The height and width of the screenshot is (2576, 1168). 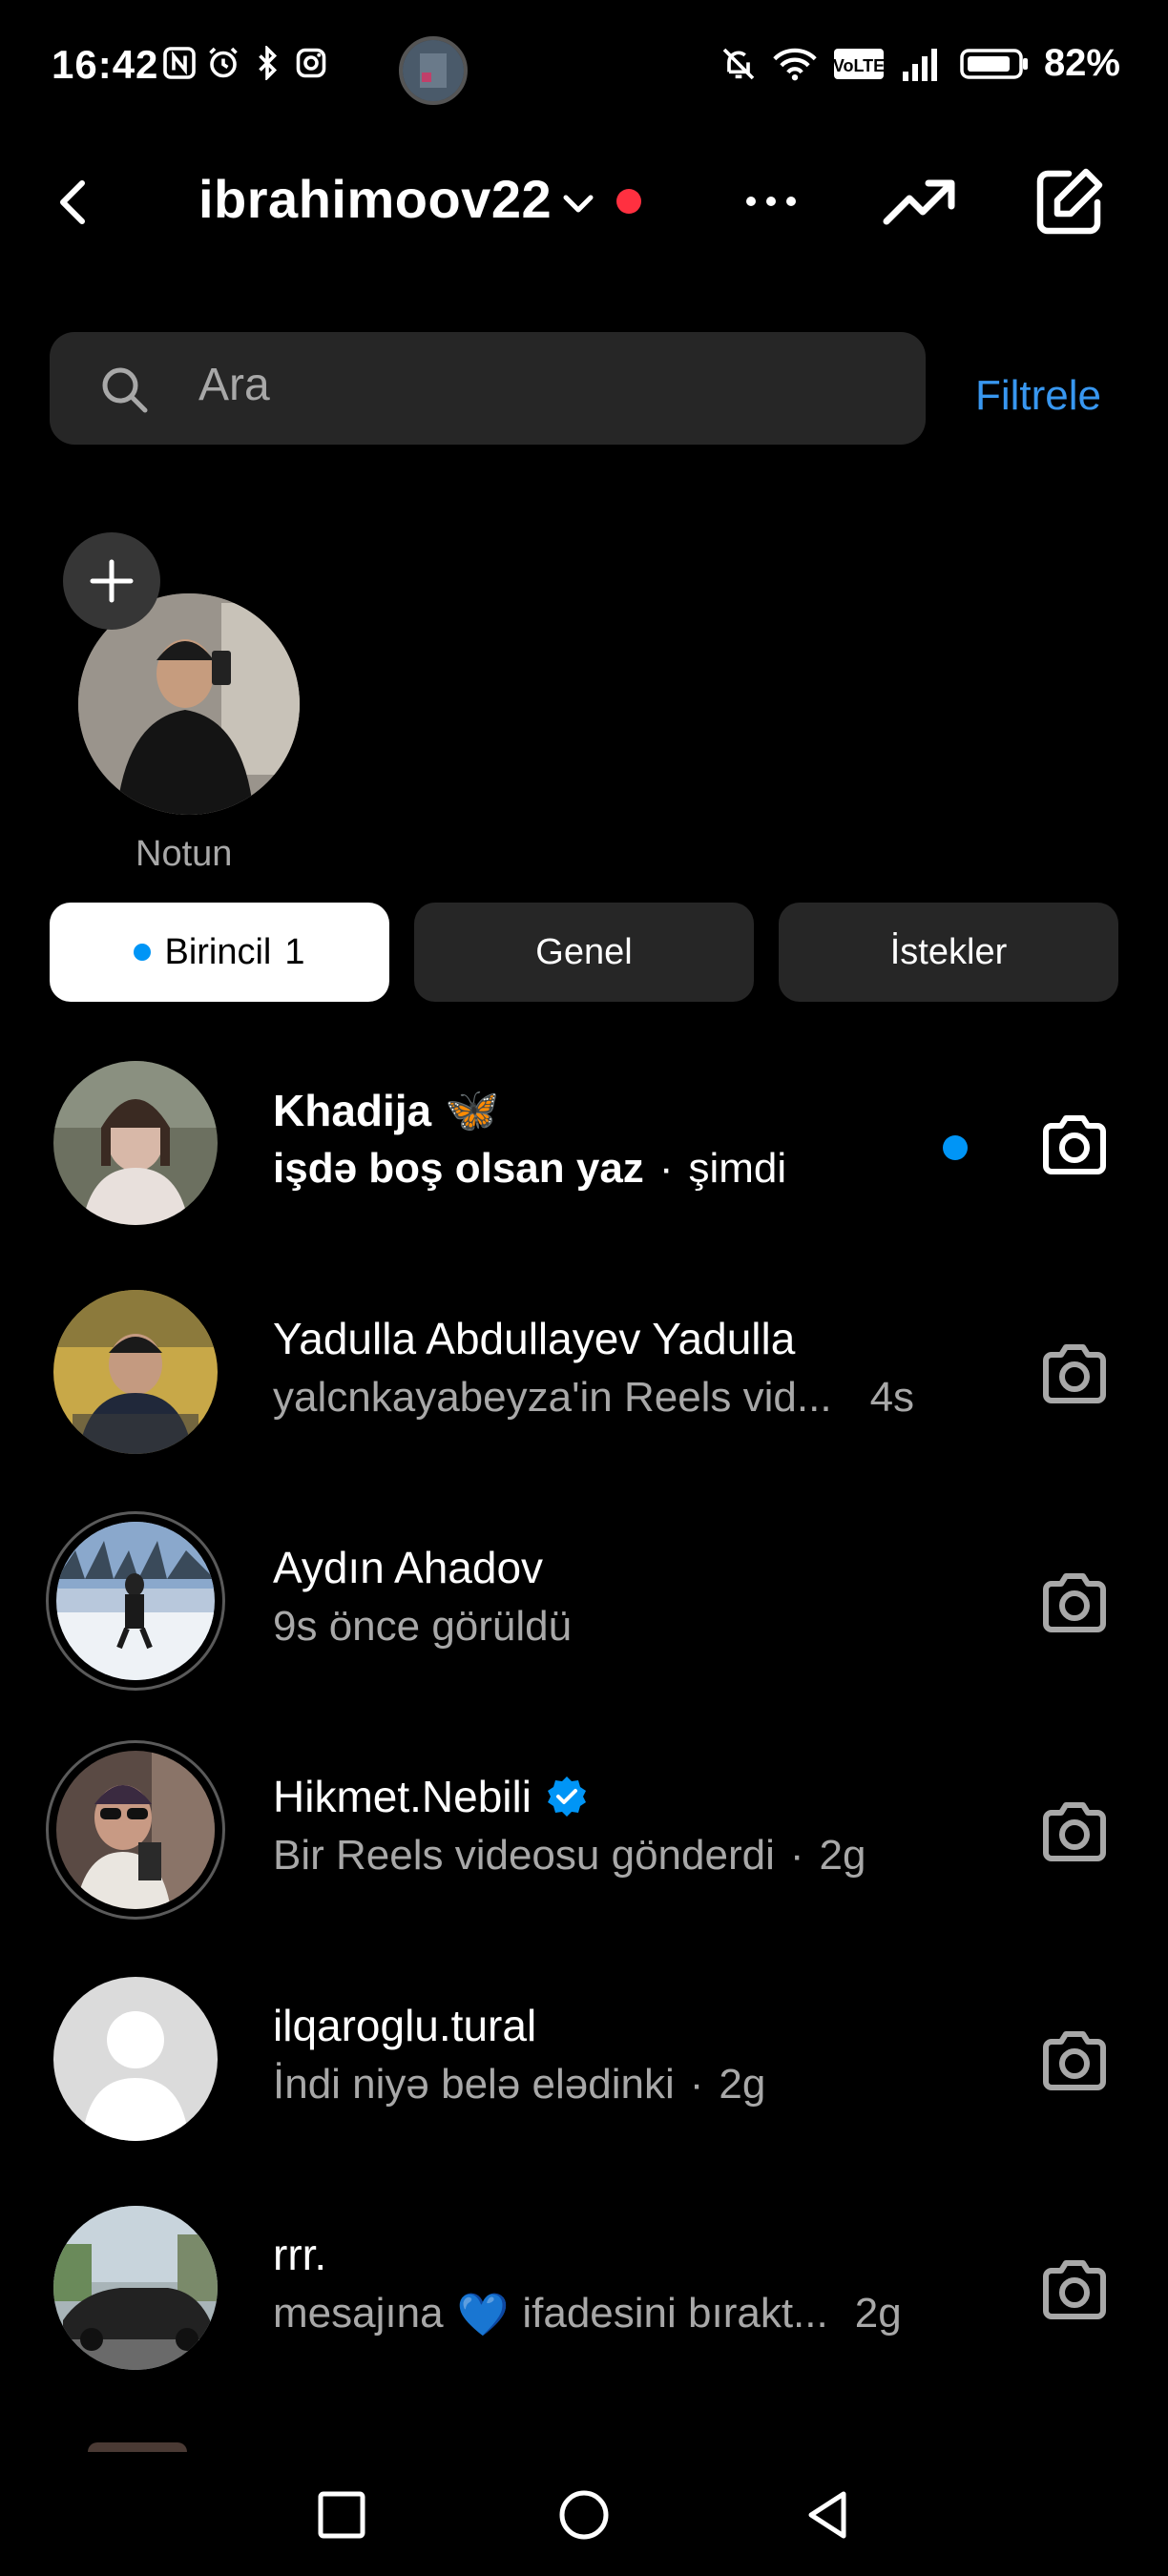 What do you see at coordinates (472, 1109) in the screenshot?
I see `butterfly-emoji: 🦋` at bounding box center [472, 1109].